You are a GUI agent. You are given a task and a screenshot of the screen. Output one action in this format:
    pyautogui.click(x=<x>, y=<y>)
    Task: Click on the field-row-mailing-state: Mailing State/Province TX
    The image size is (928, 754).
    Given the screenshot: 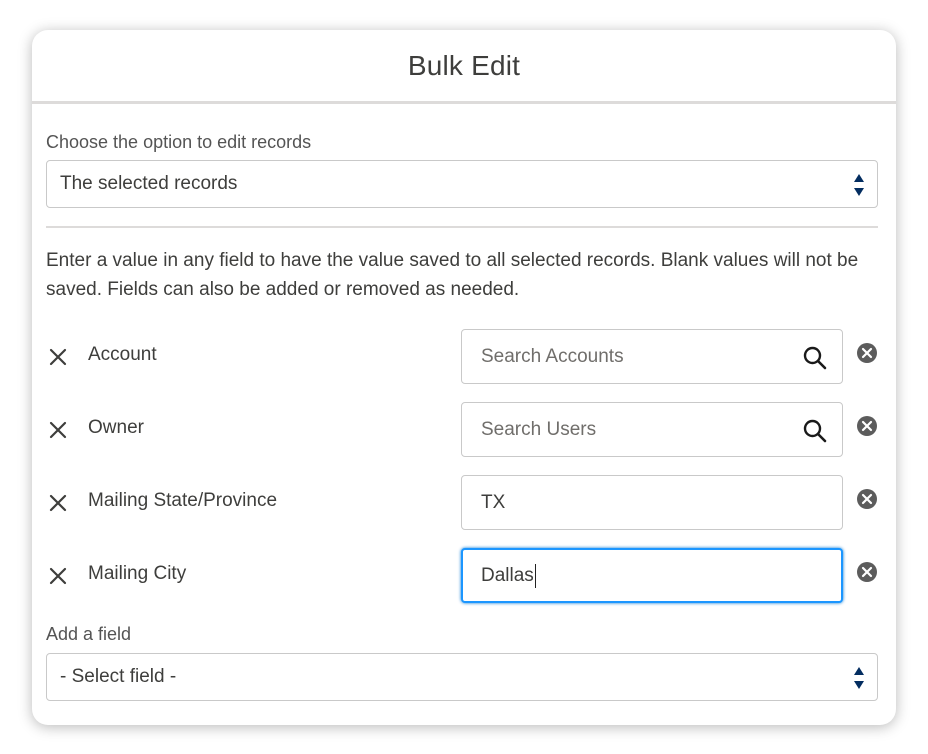 What is the action you would take?
    pyautogui.click(x=464, y=503)
    